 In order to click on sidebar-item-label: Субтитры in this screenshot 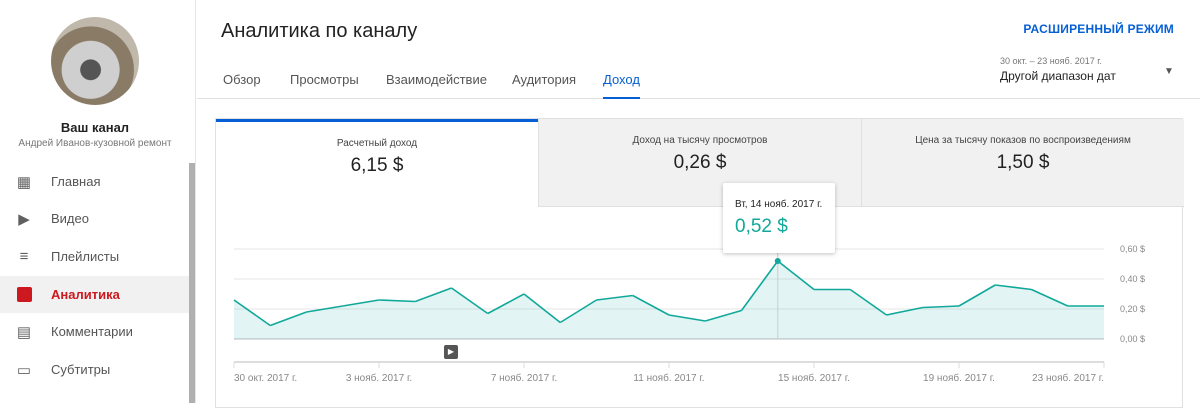, I will do `click(81, 369)`.